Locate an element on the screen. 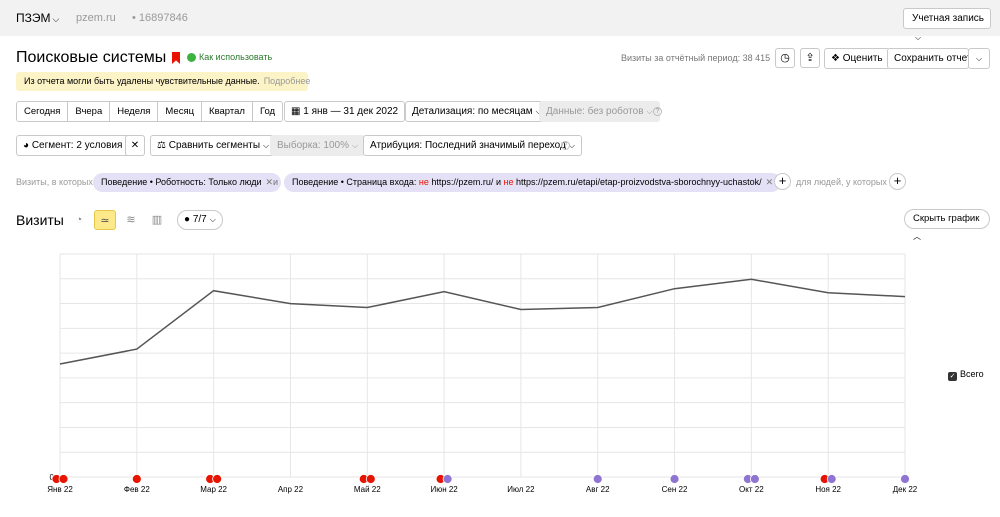 The width and height of the screenshot is (1000, 517). condition-and: и is located at coordinates (498, 182).